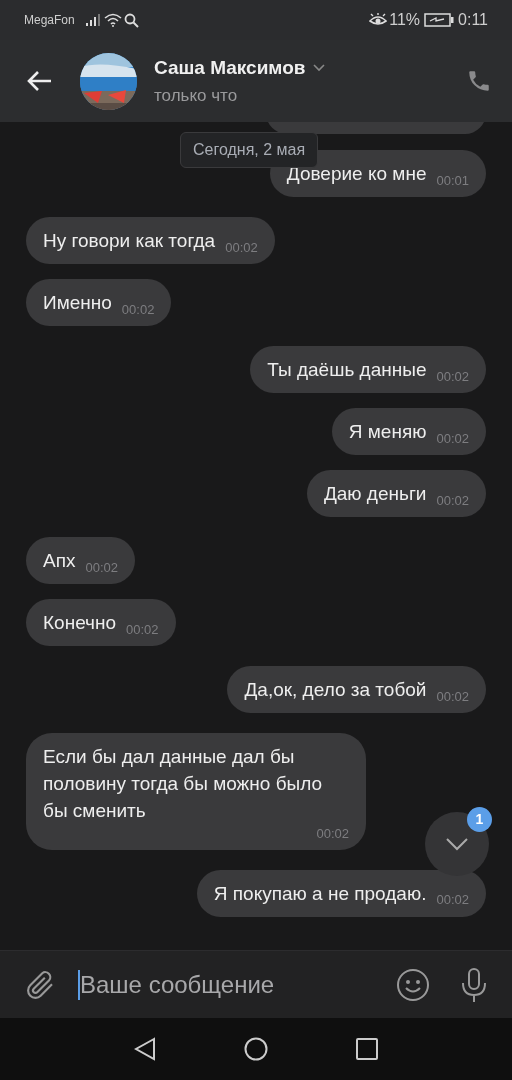 The width and height of the screenshot is (512, 1080). Describe the element at coordinates (129, 241) in the screenshot. I see `message-text: Ну говори как тогда` at that location.